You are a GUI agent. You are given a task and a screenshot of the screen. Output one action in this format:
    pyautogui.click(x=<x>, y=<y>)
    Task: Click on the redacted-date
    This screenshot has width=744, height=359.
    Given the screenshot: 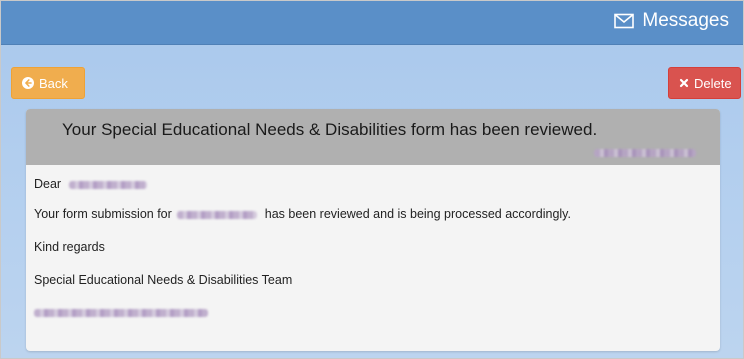 What is the action you would take?
    pyautogui.click(x=645, y=153)
    